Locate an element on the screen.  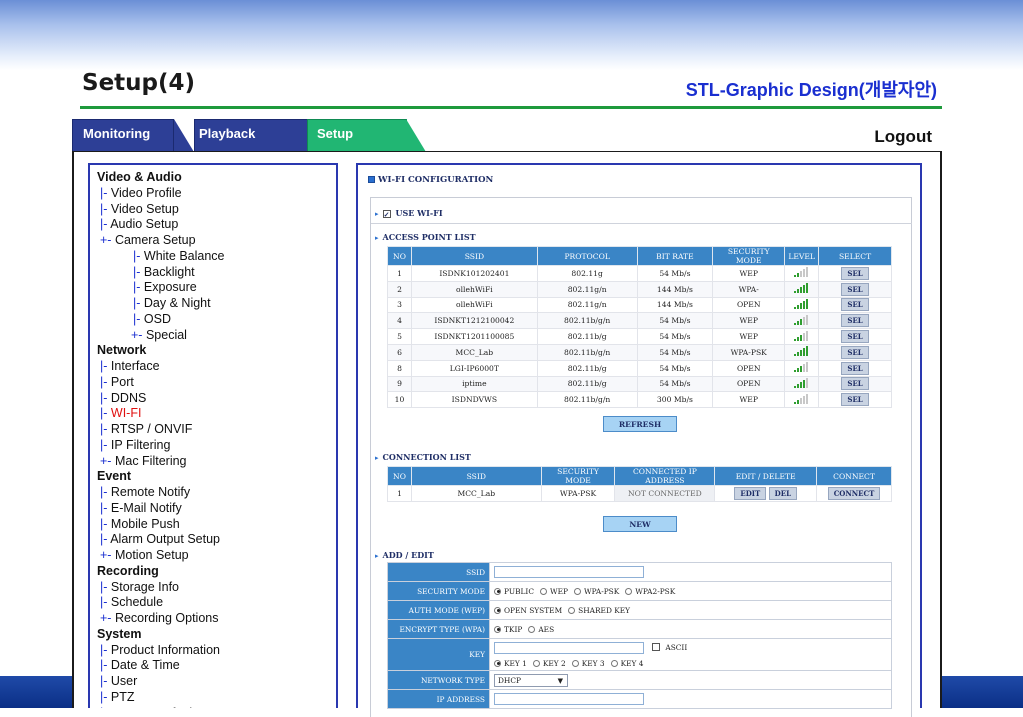
sidebar-group-heading: Recording is located at coordinates (216, 572).